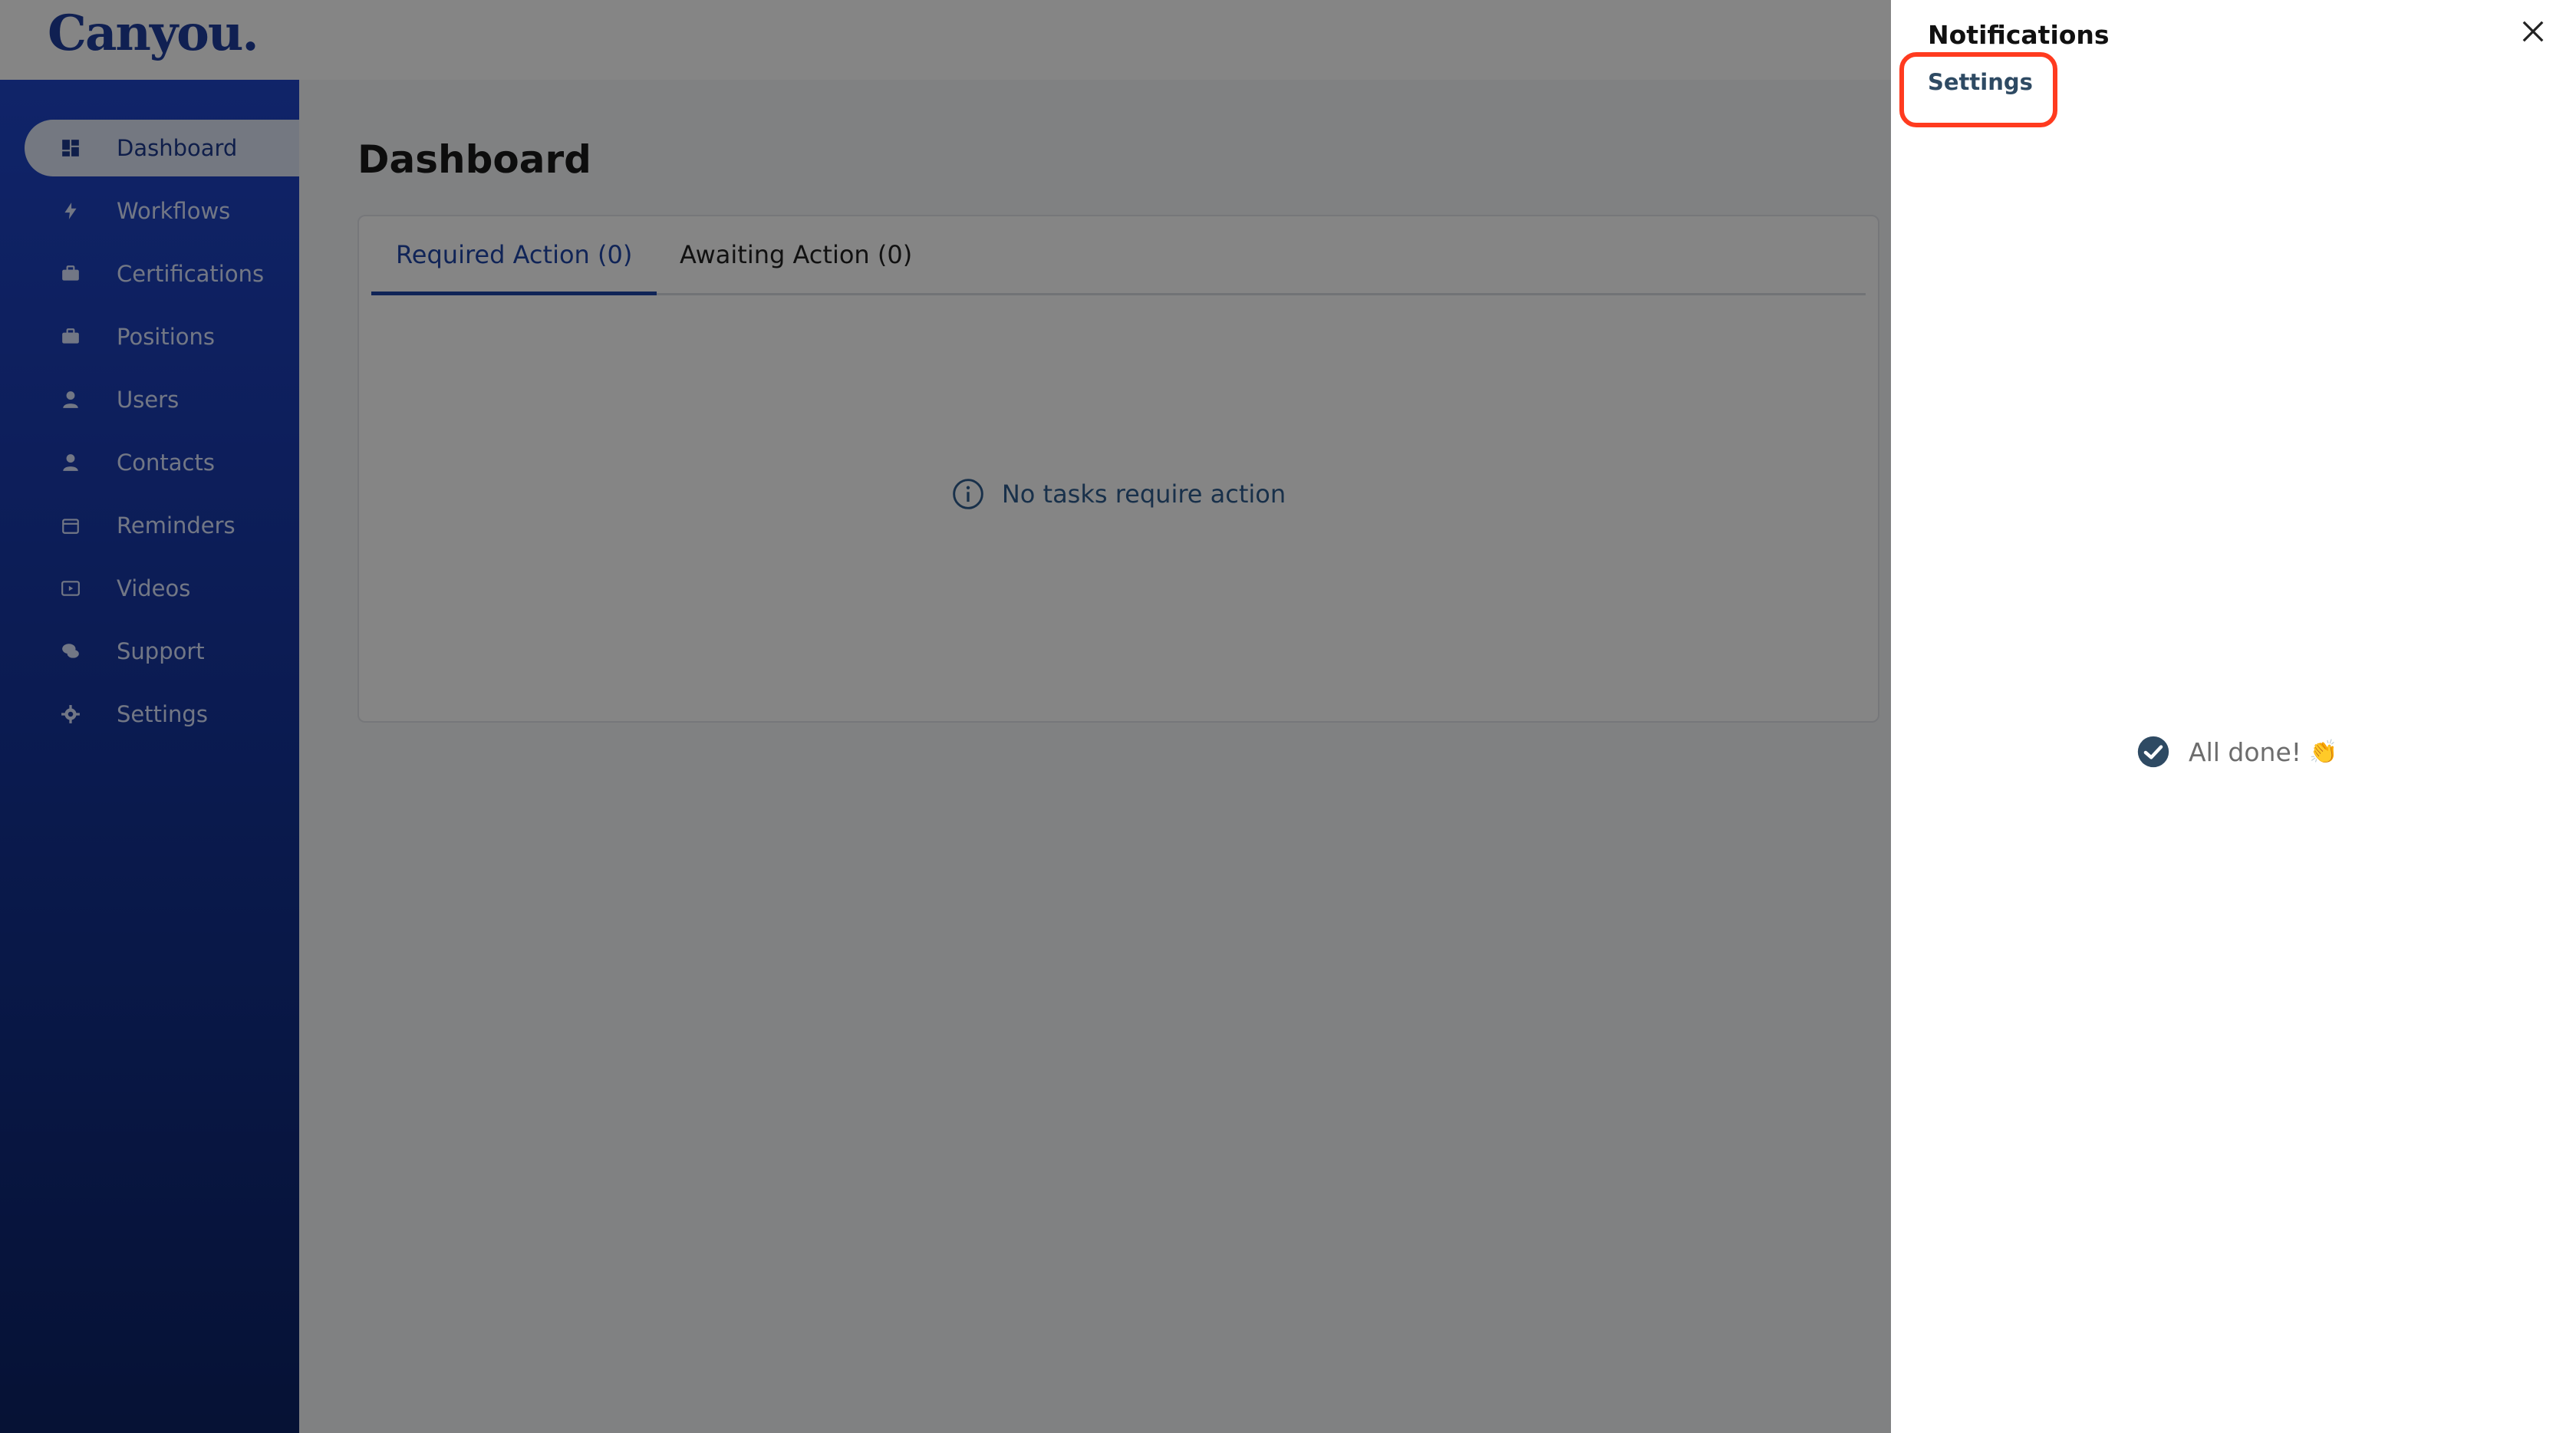 The height and width of the screenshot is (1433, 2576). Describe the element at coordinates (2323, 752) in the screenshot. I see `clap-emoji: 👏` at that location.